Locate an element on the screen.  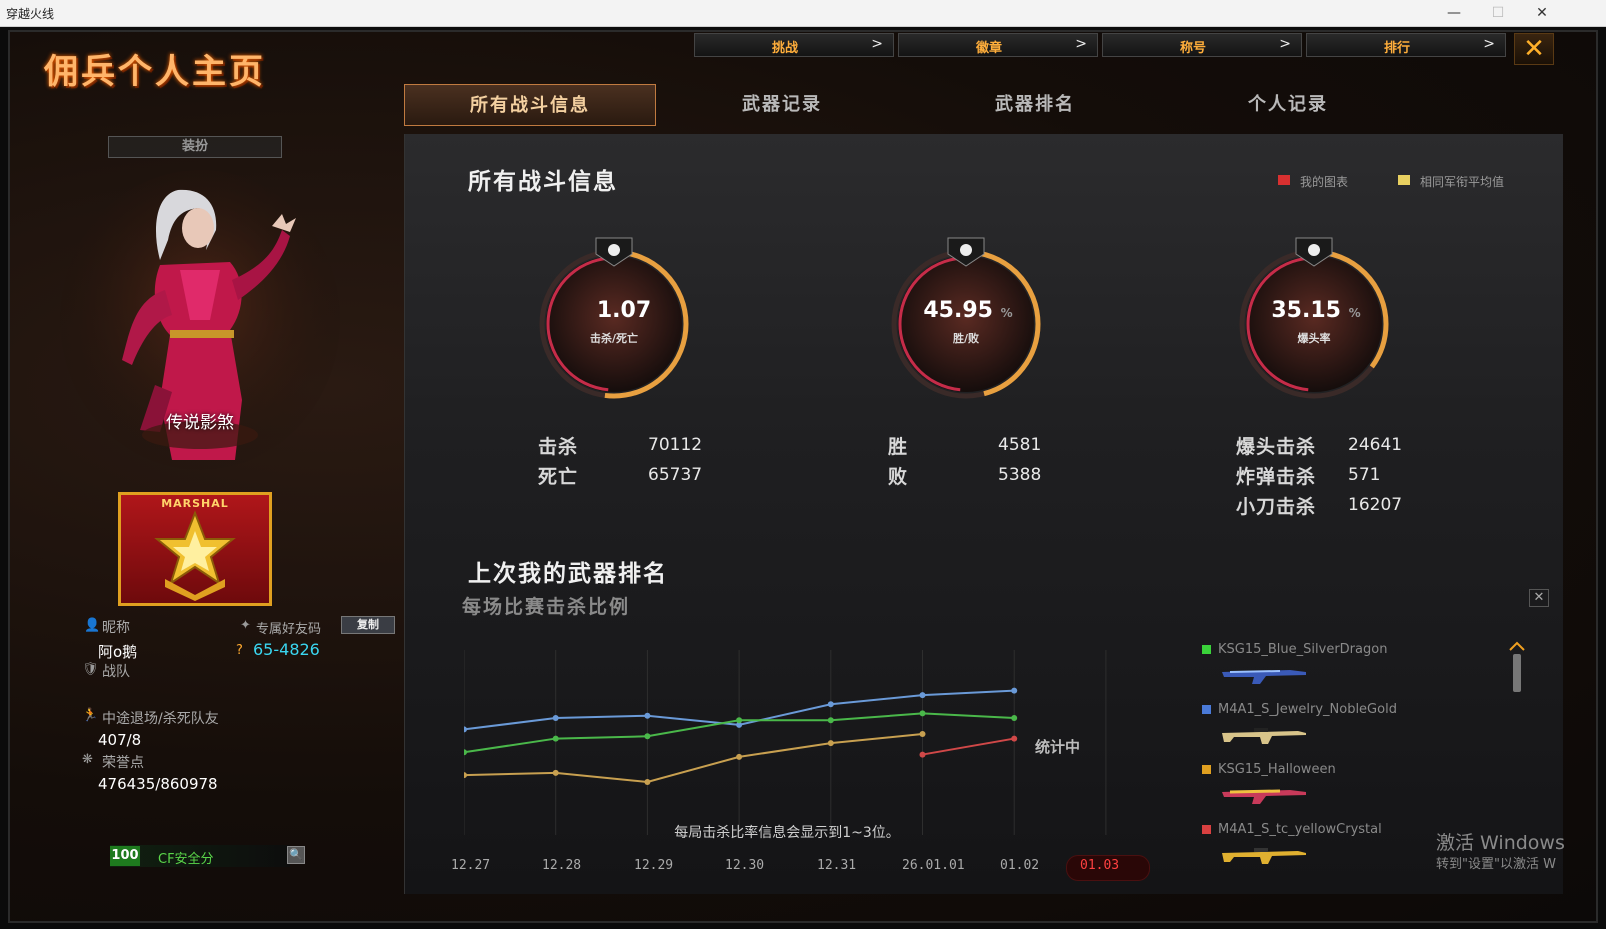
question-icon: ? is located at coordinates (239, 650).